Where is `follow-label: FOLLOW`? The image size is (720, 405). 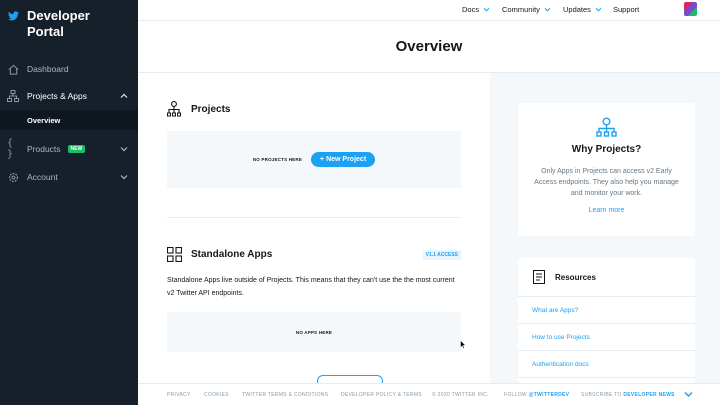
follow-label: FOLLOW is located at coordinates (515, 395).